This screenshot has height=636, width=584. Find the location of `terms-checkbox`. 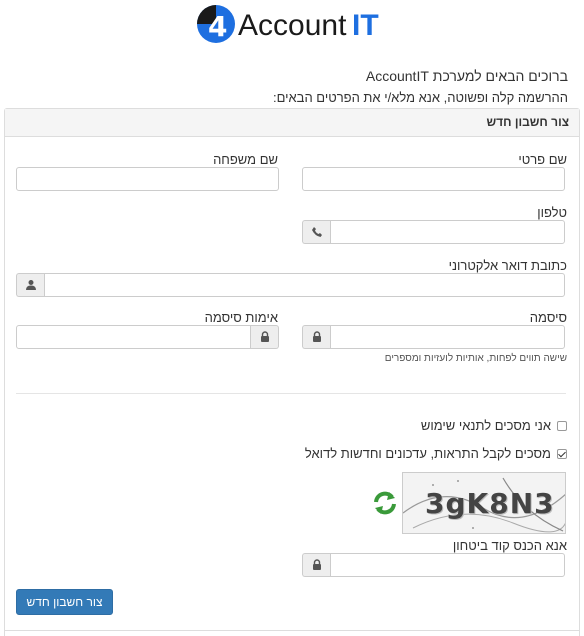

terms-checkbox is located at coordinates (562, 425).